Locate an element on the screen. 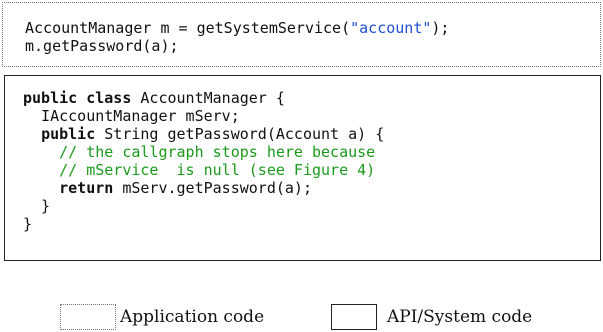 This screenshot has height=332, width=603. keyword-return: return is located at coordinates (86, 188).